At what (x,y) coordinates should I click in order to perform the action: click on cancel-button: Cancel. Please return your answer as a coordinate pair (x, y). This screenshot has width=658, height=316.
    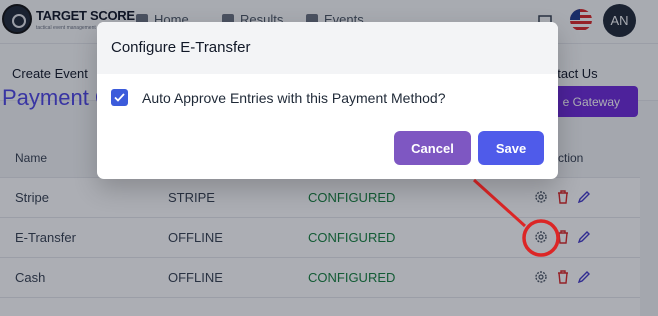
    Looking at the image, I should click on (432, 148).